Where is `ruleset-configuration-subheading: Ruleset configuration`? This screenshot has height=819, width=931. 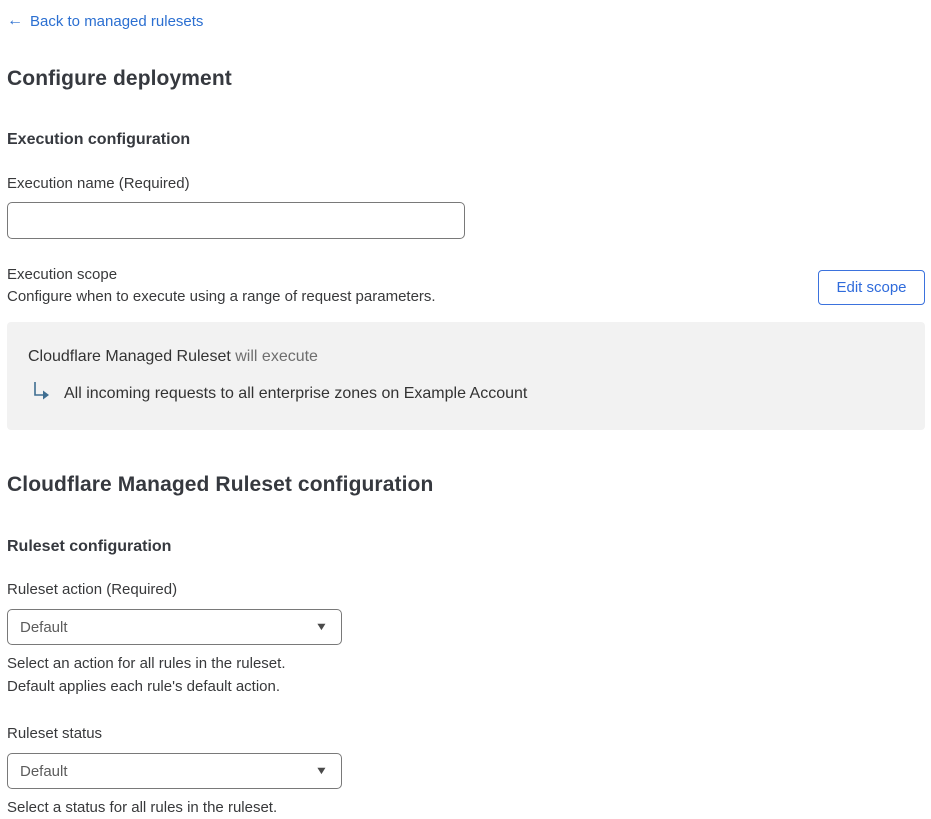
ruleset-configuration-subheading: Ruleset configuration is located at coordinates (89, 546).